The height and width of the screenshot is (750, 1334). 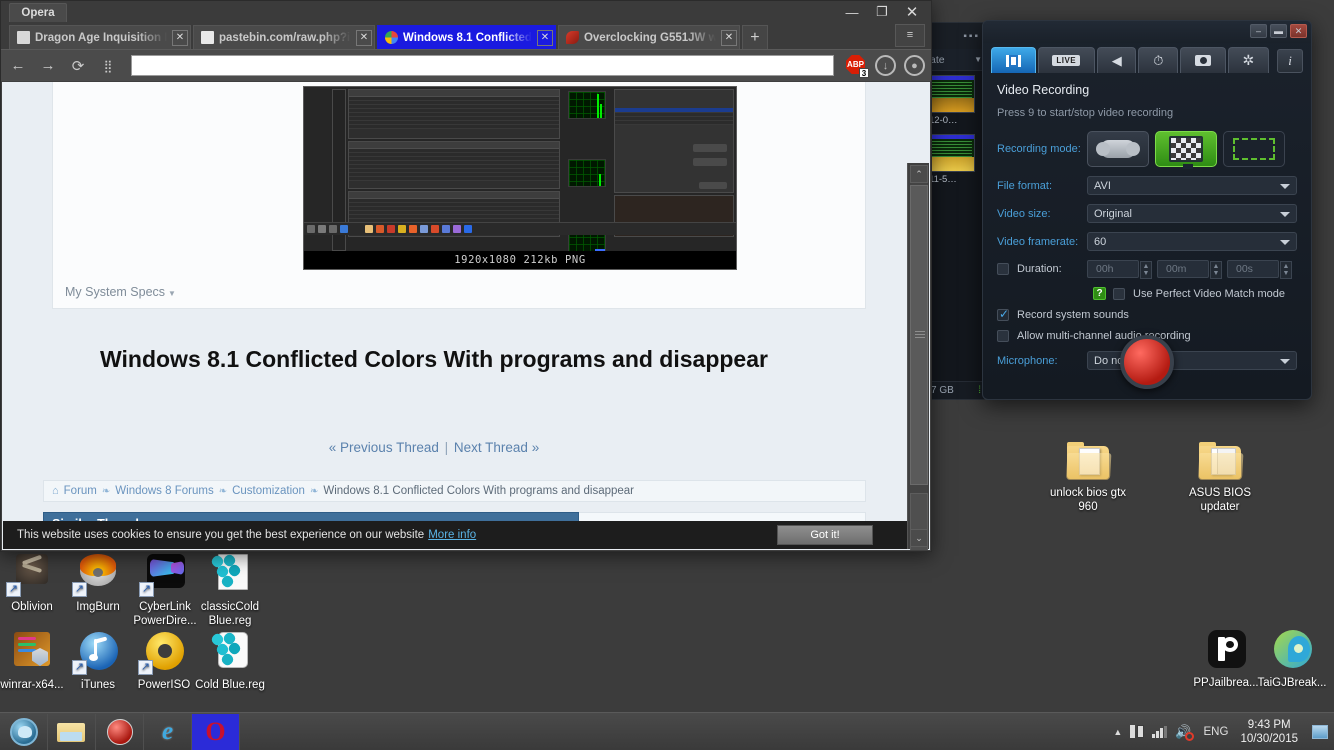 What do you see at coordinates (1254, 149) in the screenshot?
I see `recording-mode-region` at bounding box center [1254, 149].